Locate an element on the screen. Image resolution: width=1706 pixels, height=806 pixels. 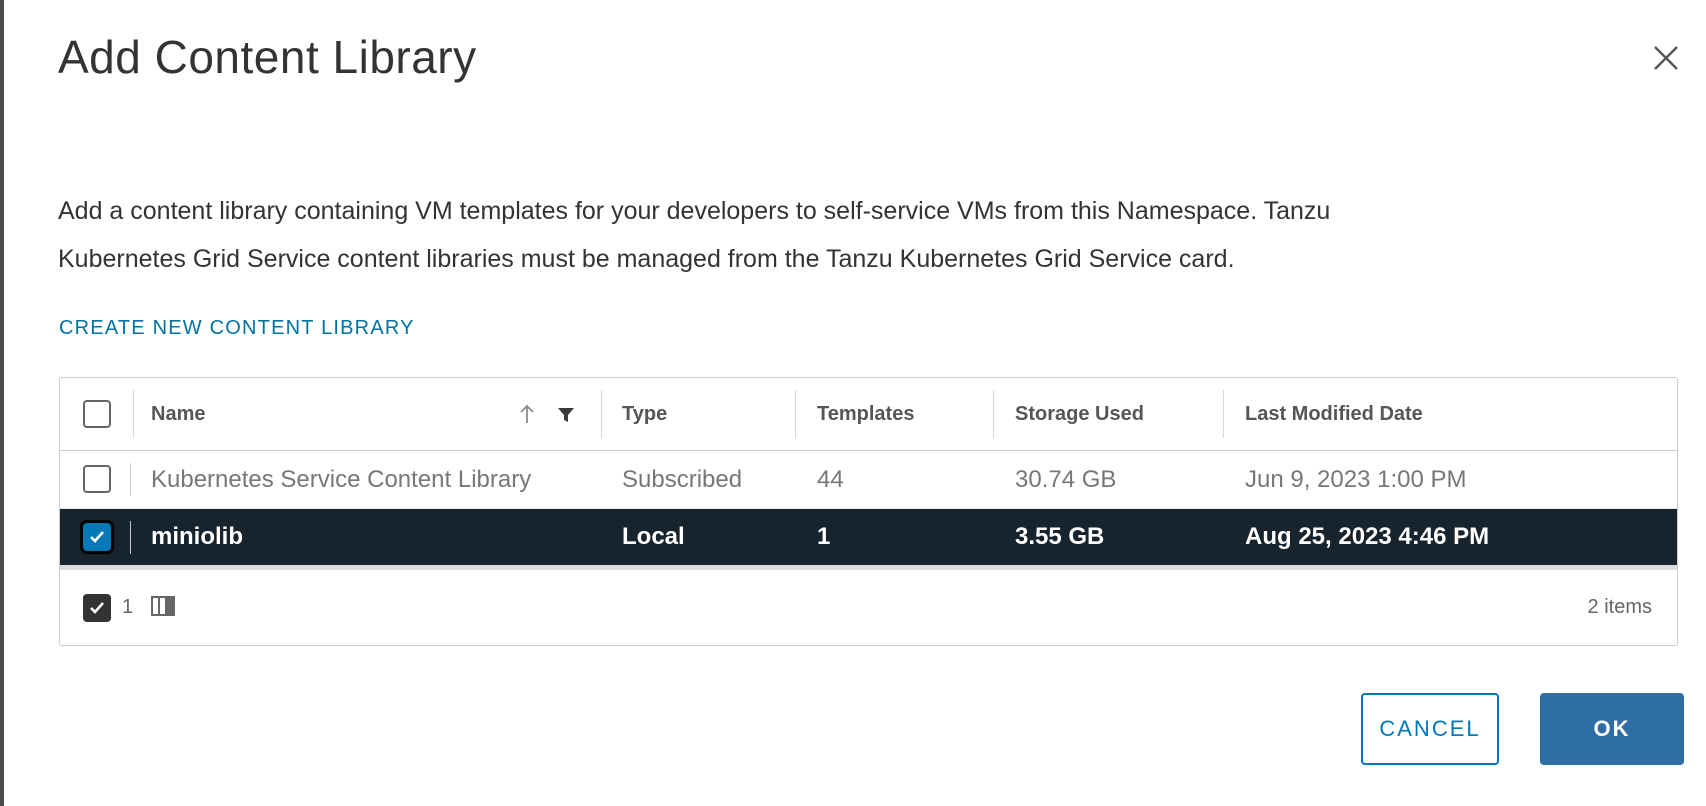
items-count: 2 items is located at coordinates (1619, 607).